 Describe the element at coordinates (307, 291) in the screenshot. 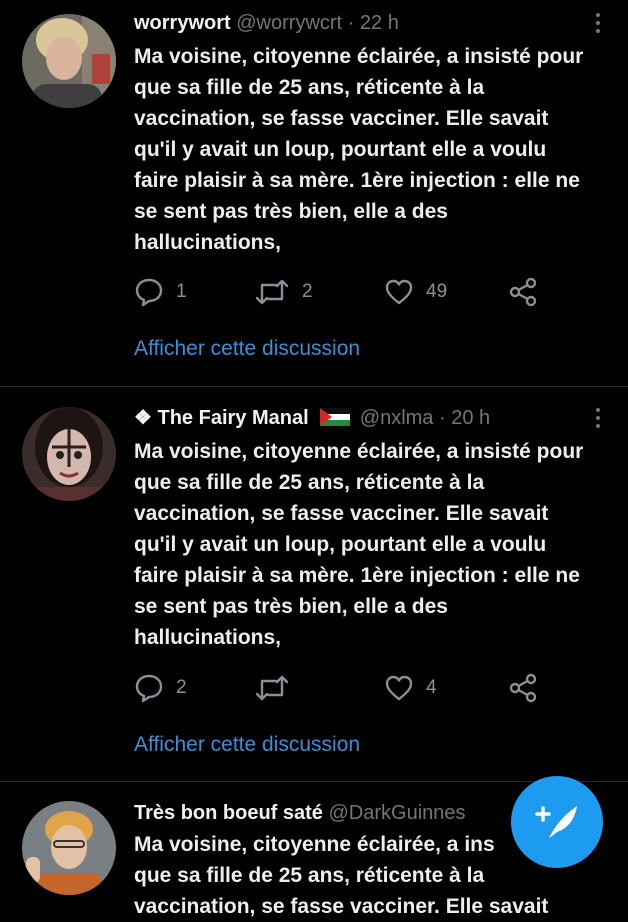

I see `retweet-count: 2` at that location.